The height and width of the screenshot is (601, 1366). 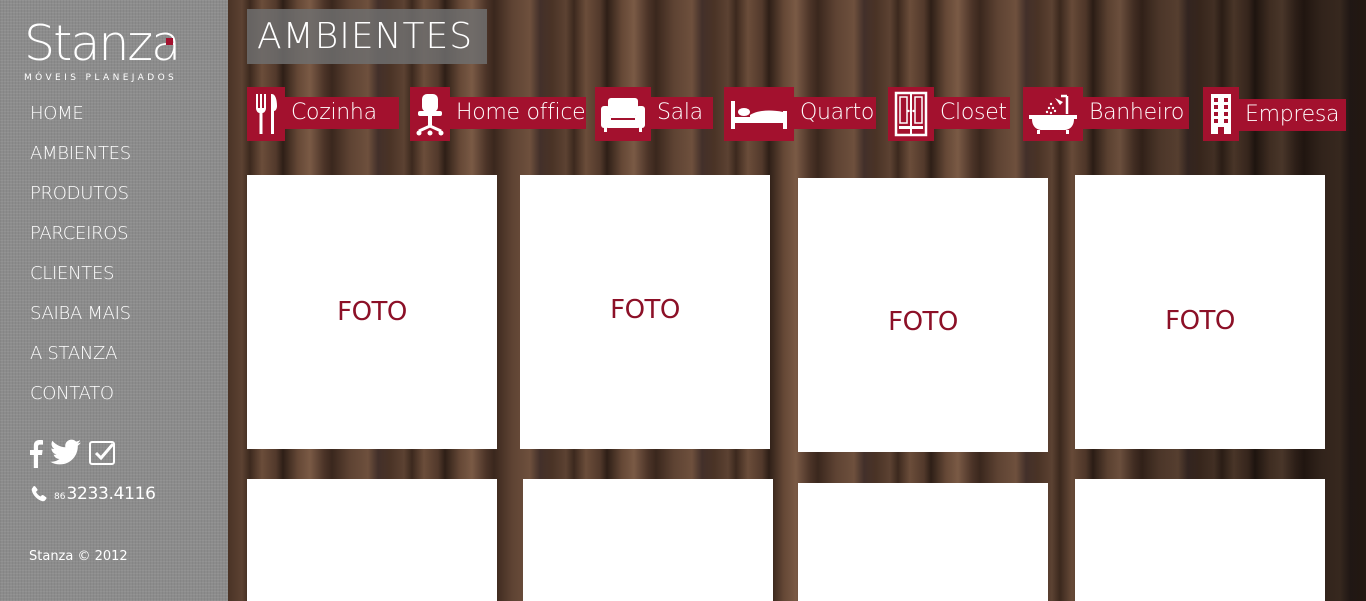 I want to click on category-label: Quarto, so click(x=835, y=113).